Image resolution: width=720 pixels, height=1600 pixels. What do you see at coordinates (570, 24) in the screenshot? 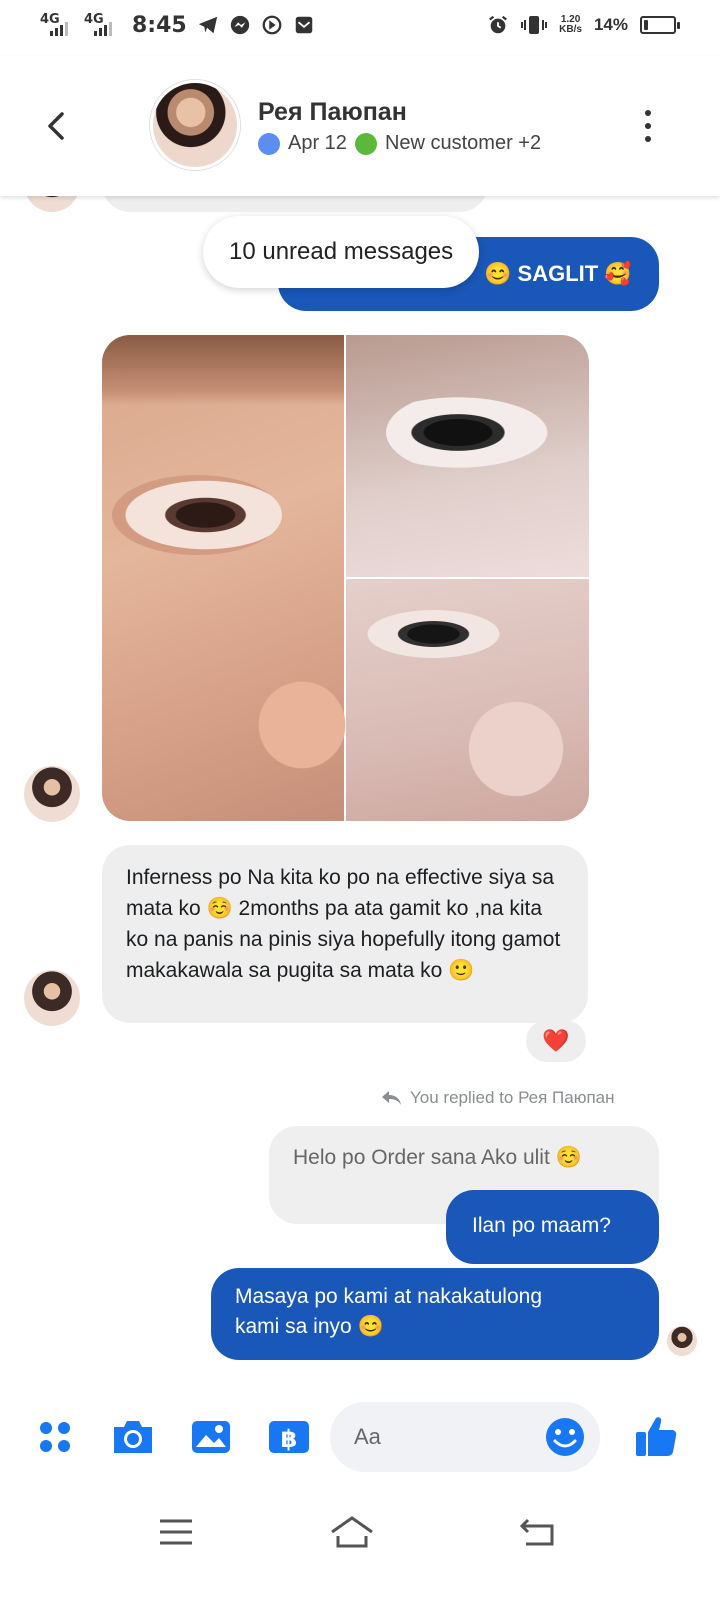
I see `network-speed: 1.20 KB/s` at bounding box center [570, 24].